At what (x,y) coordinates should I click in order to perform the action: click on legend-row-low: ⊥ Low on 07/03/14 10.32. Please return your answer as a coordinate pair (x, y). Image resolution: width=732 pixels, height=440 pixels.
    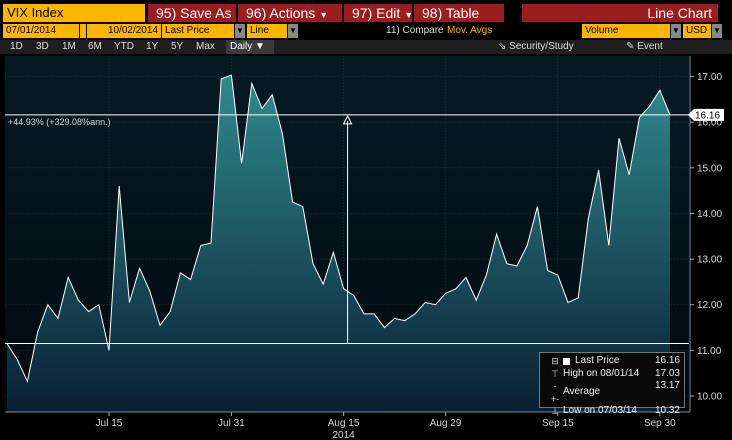
    Looking at the image, I should click on (615, 411).